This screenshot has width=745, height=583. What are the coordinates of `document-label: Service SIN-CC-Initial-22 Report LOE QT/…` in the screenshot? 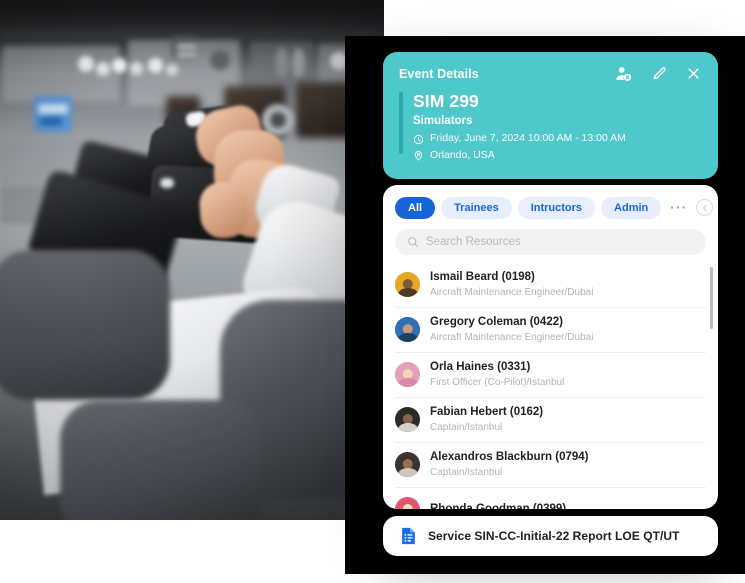 It's located at (554, 535).